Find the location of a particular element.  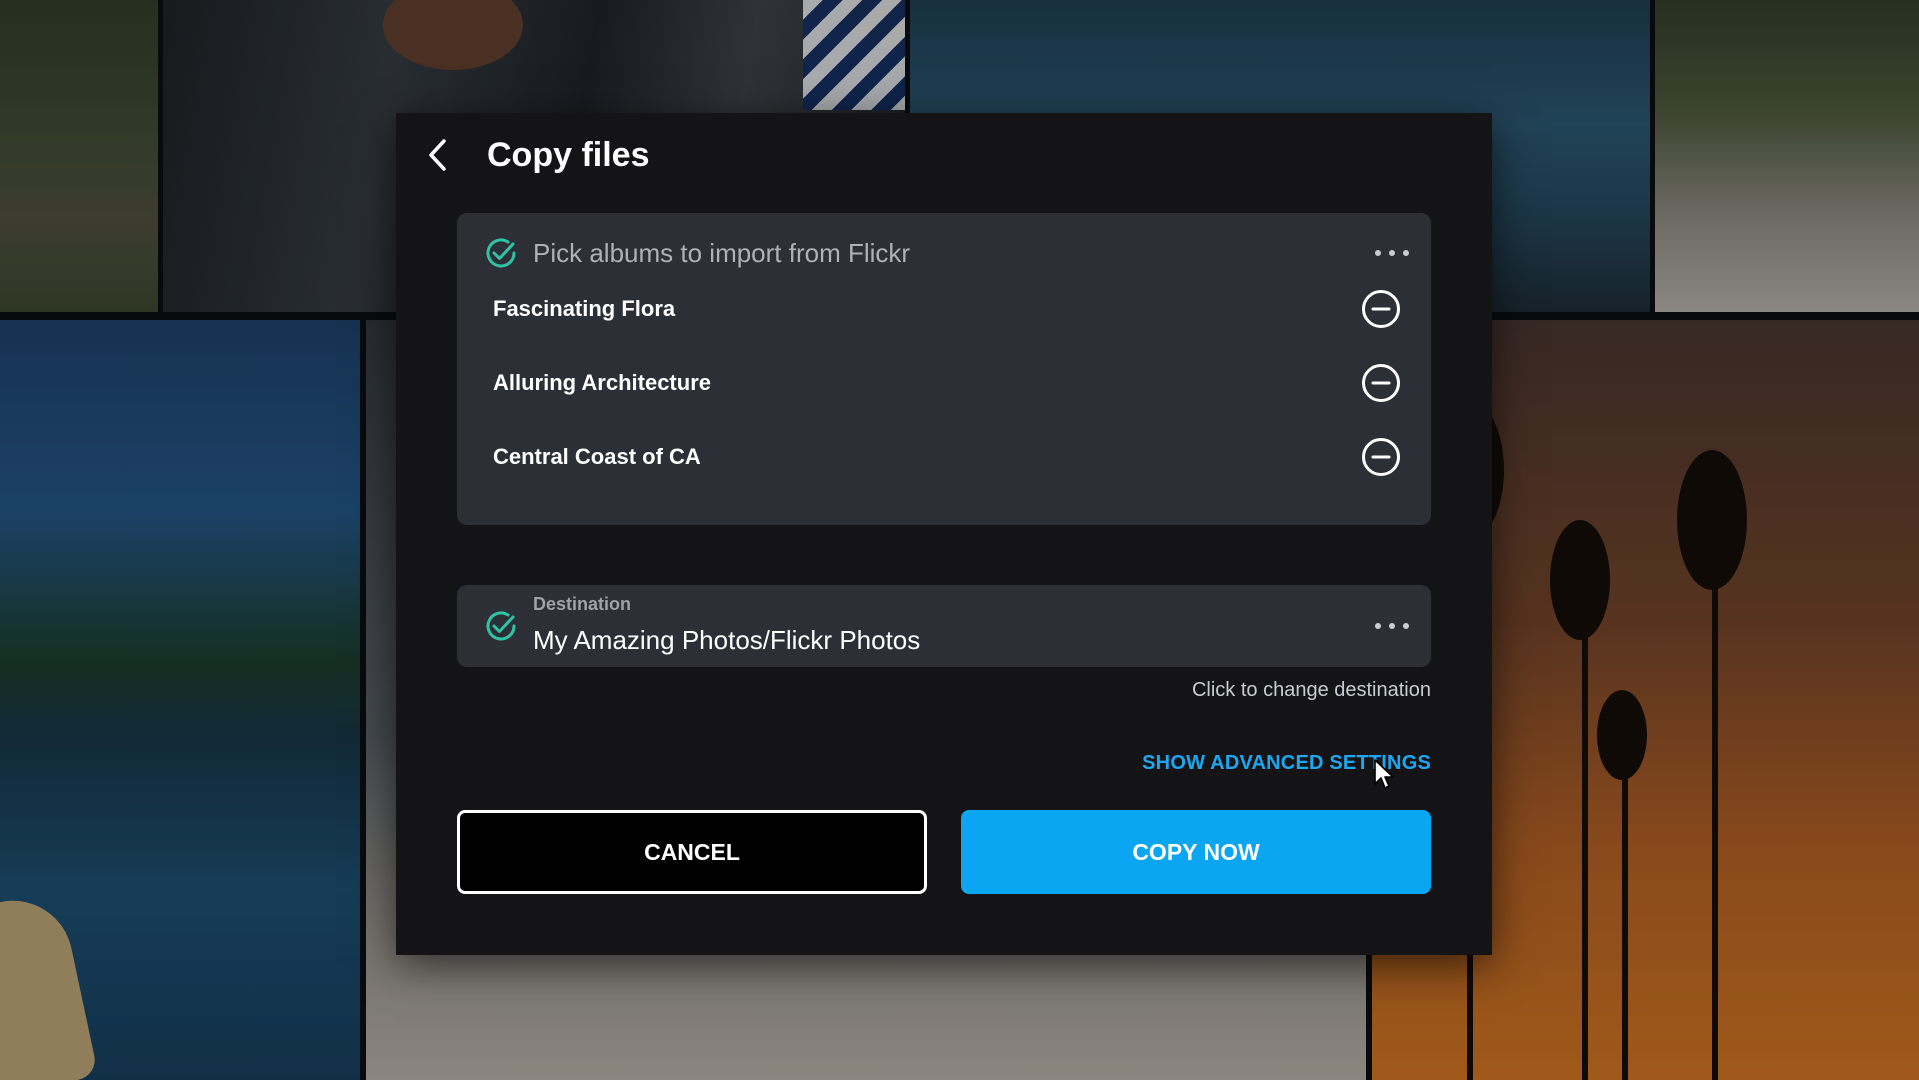

destination-path: My Amazing Photos/Flickr Photos is located at coordinates (727, 640).